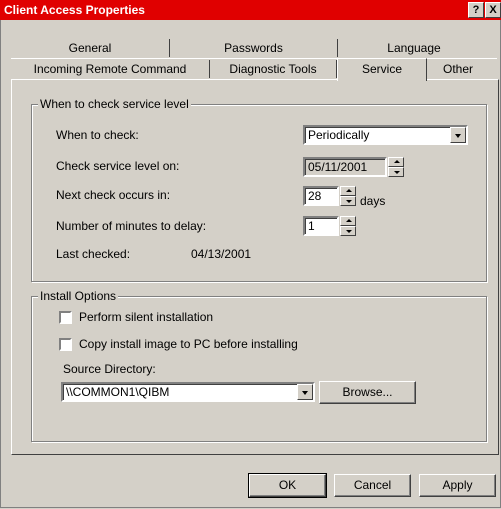 The image size is (501, 509). I want to click on tab-passwords: Passwords, so click(253, 48).